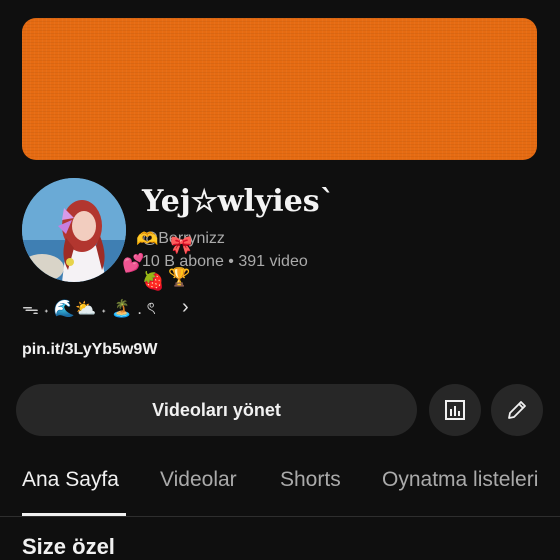  What do you see at coordinates (89, 350) in the screenshot?
I see `channel-link: pin.it/3LyYb5w9W` at bounding box center [89, 350].